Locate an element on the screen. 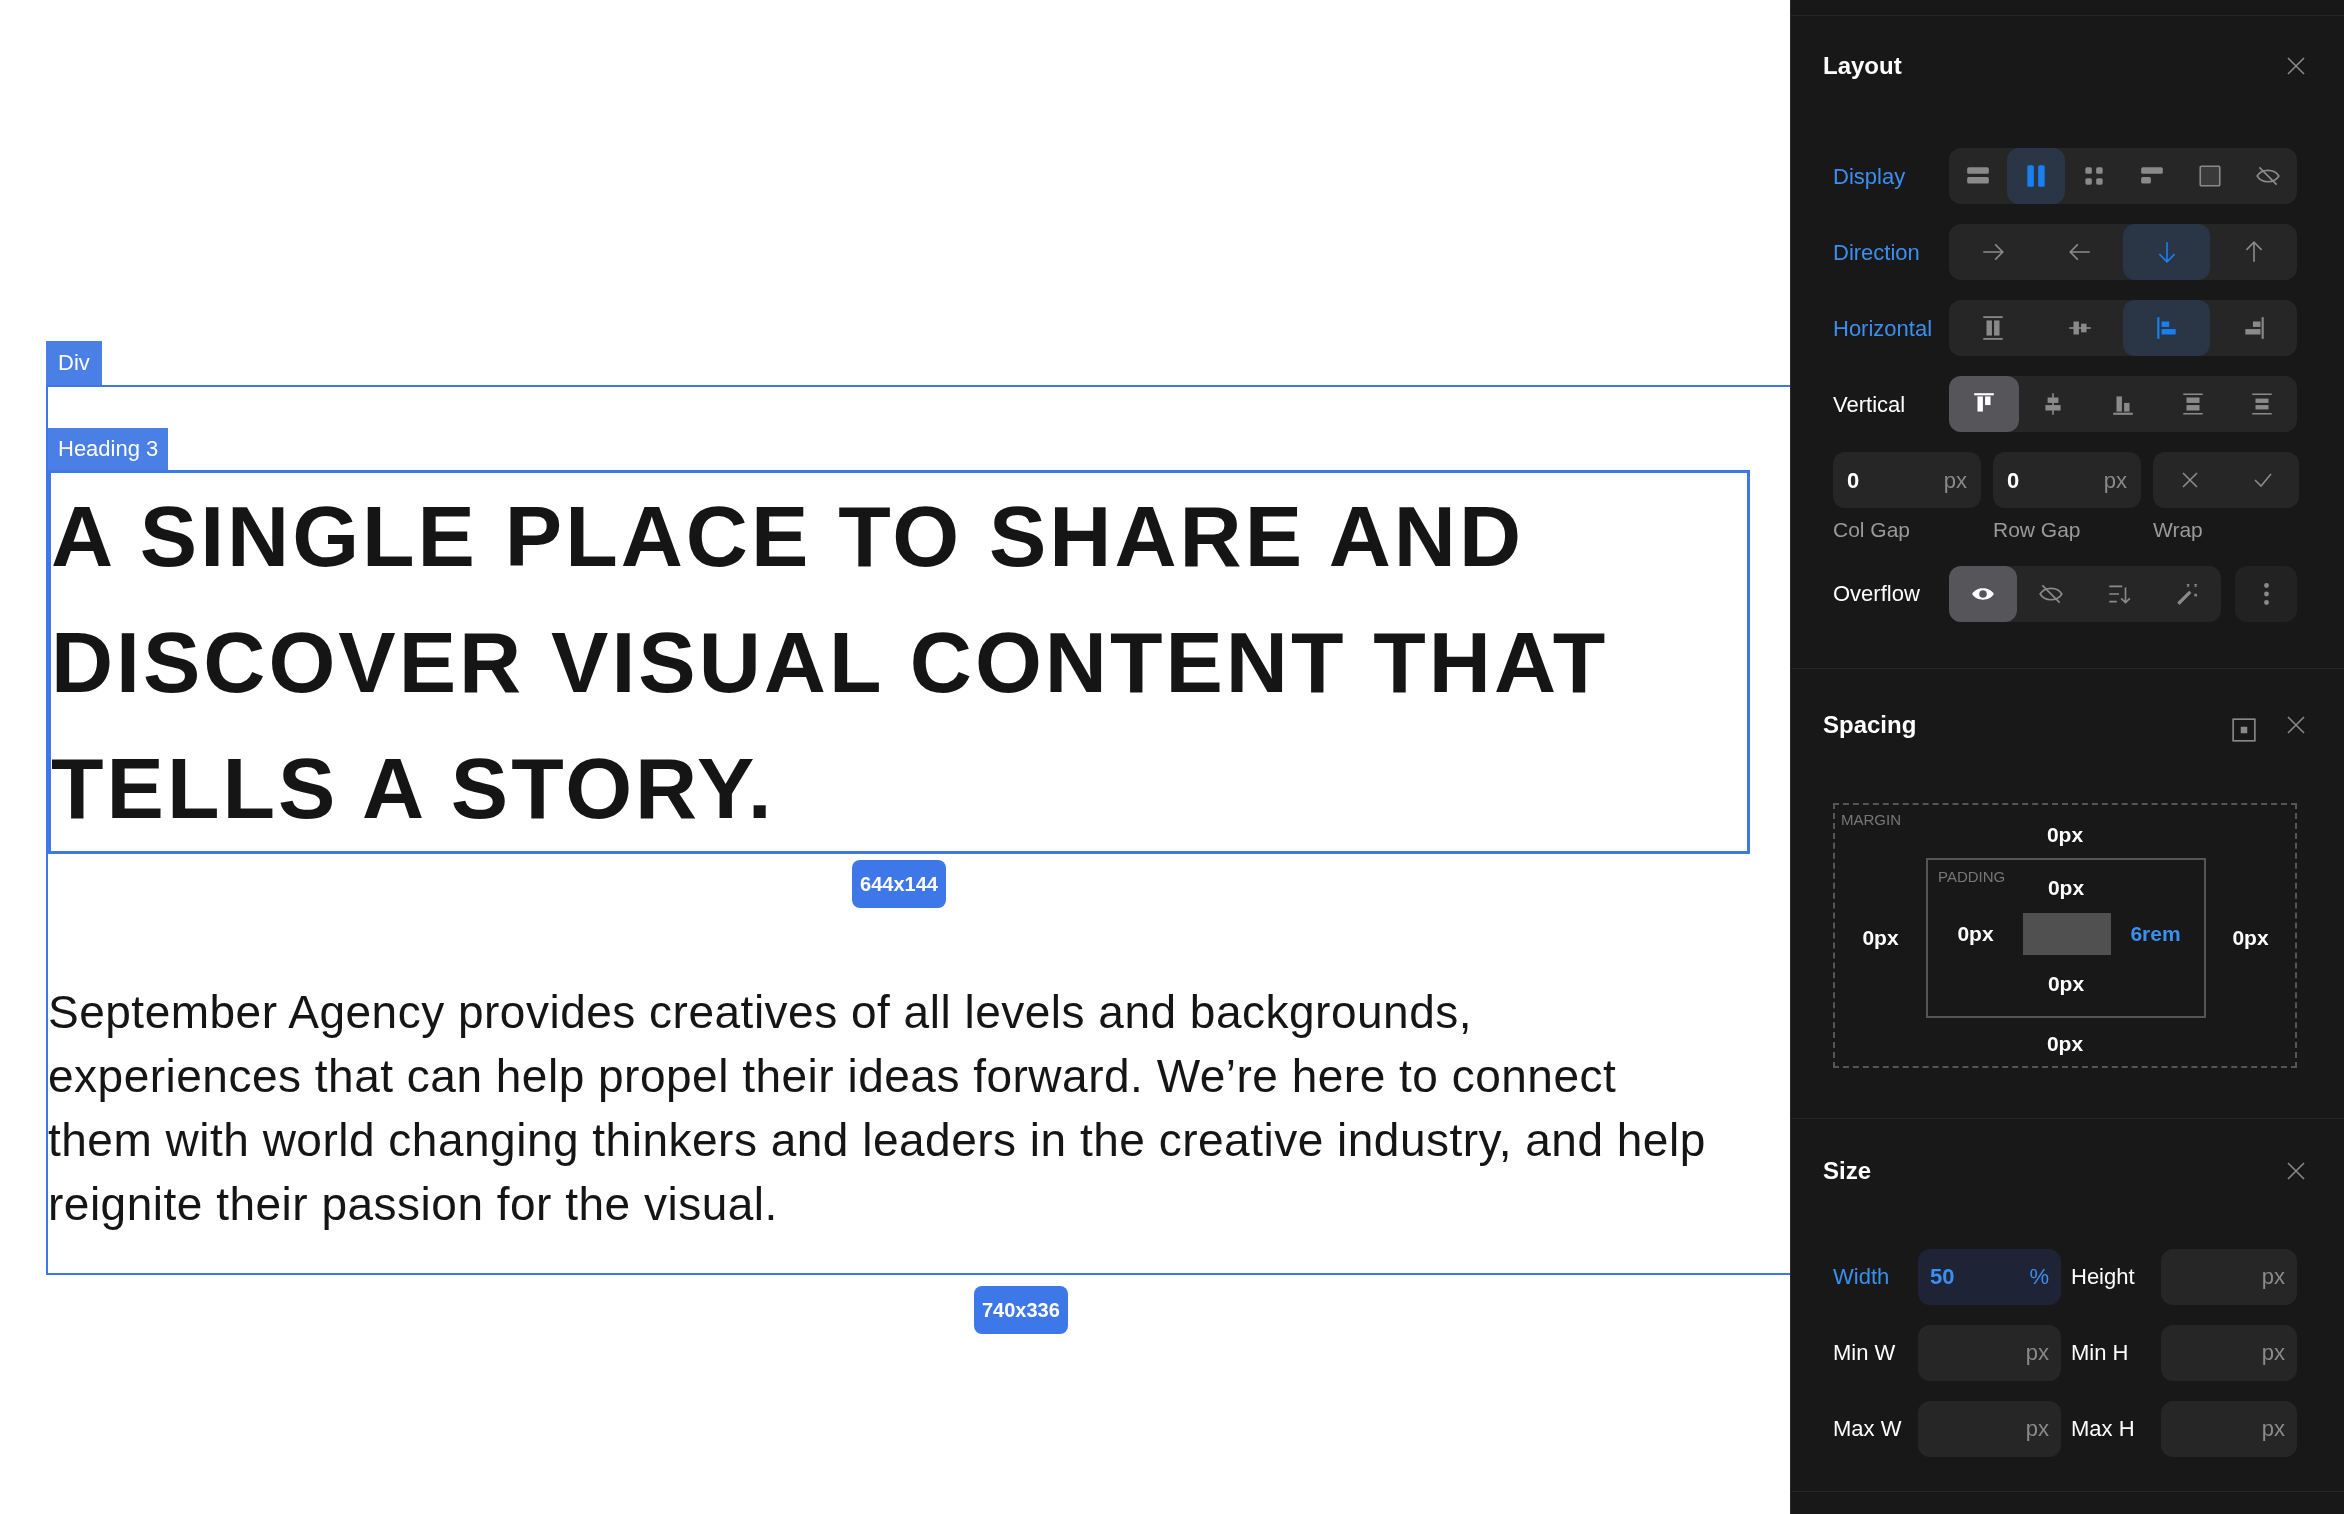 Image resolution: width=2344 pixels, height=1514 pixels. field-label: Row Gap is located at coordinates (2037, 530).